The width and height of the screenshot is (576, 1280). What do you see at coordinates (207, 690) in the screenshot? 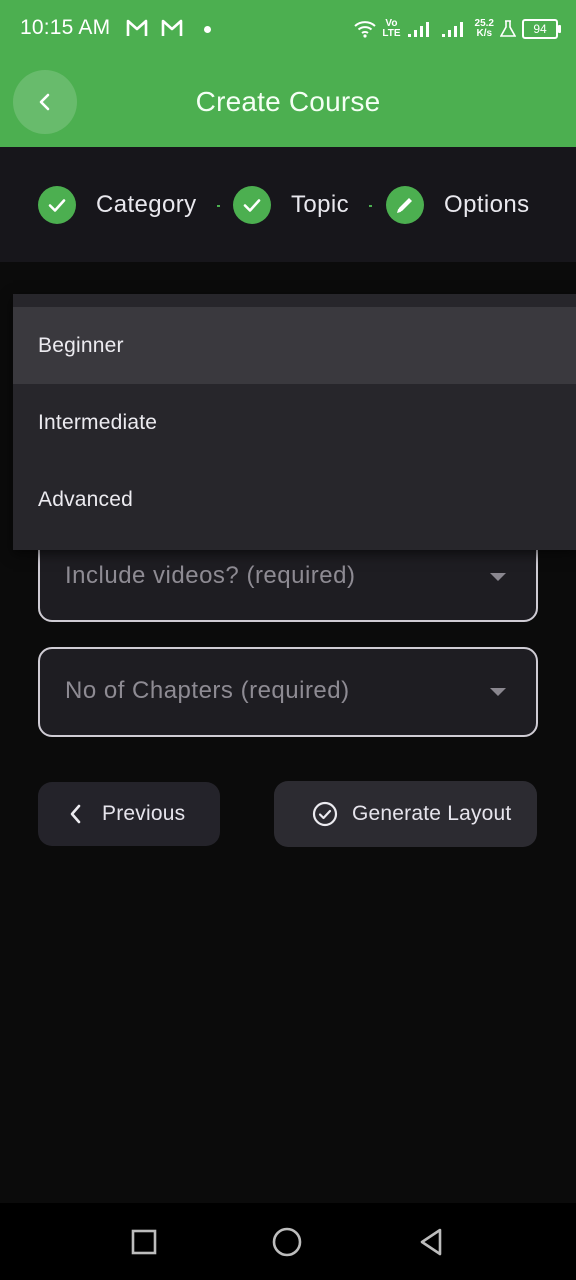
I see `chapters-placeholder: No of Chapters (required)` at bounding box center [207, 690].